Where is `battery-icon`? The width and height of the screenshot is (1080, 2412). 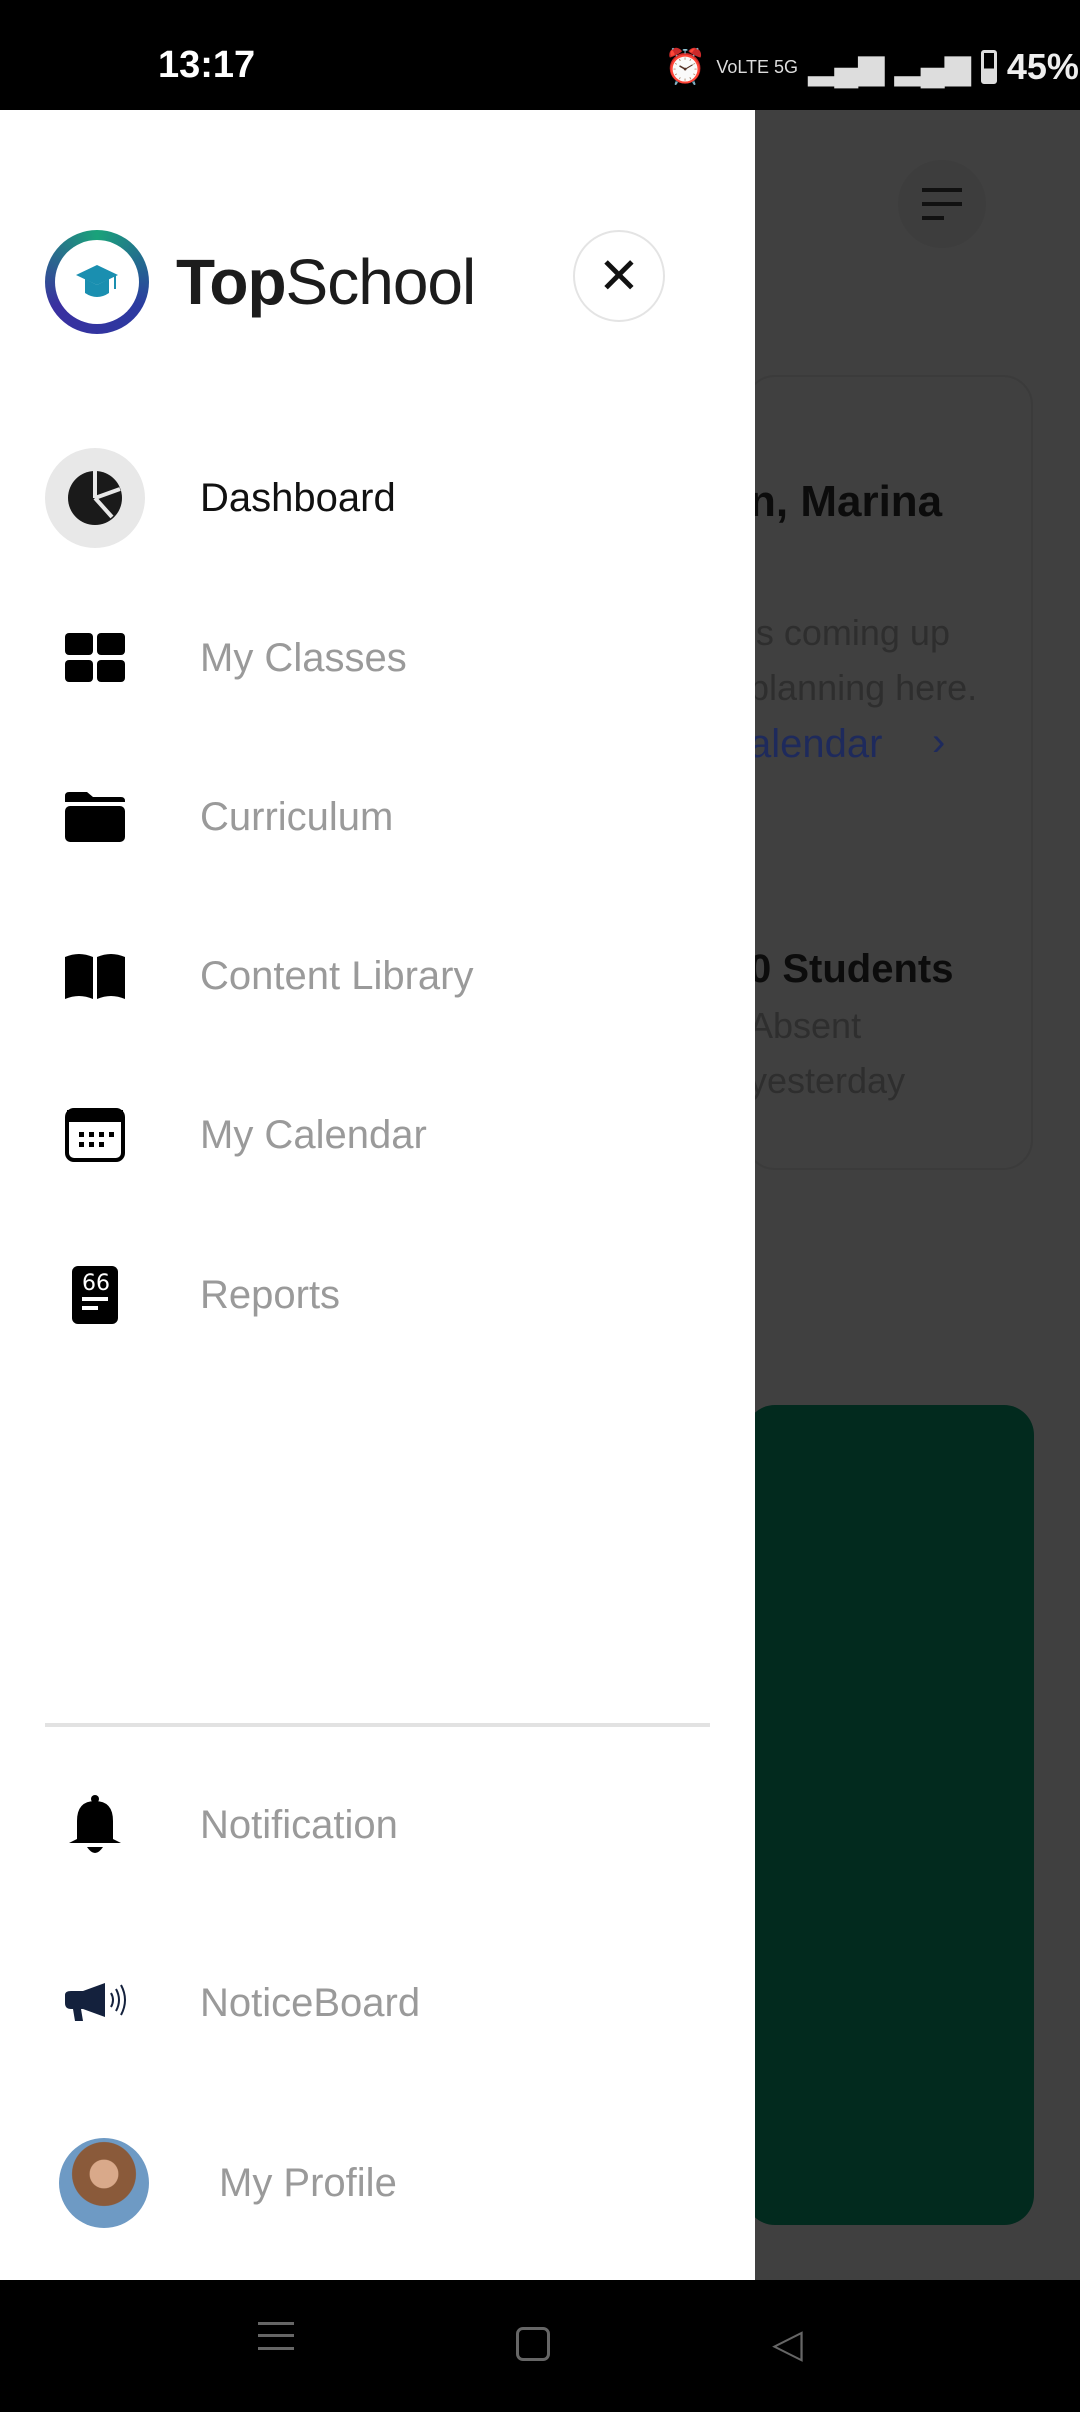 battery-icon is located at coordinates (988, 67).